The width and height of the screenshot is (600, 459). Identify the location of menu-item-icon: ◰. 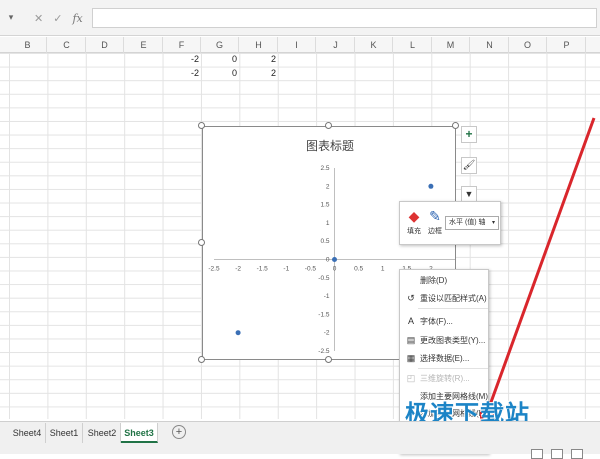
(411, 378).